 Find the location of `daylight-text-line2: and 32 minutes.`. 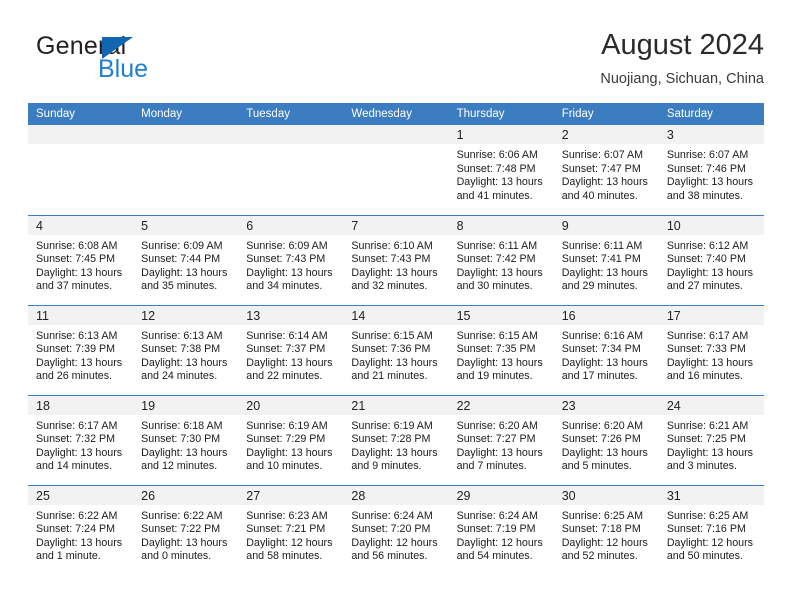

daylight-text-line2: and 32 minutes. is located at coordinates (389, 286).